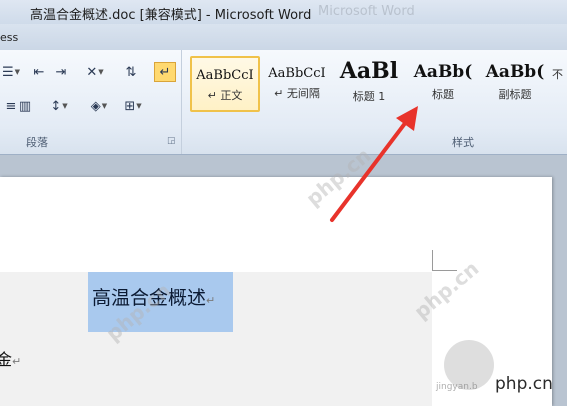  Describe the element at coordinates (457, 387) in the screenshot. I see `watermark-small-text: jingyan.b` at that location.